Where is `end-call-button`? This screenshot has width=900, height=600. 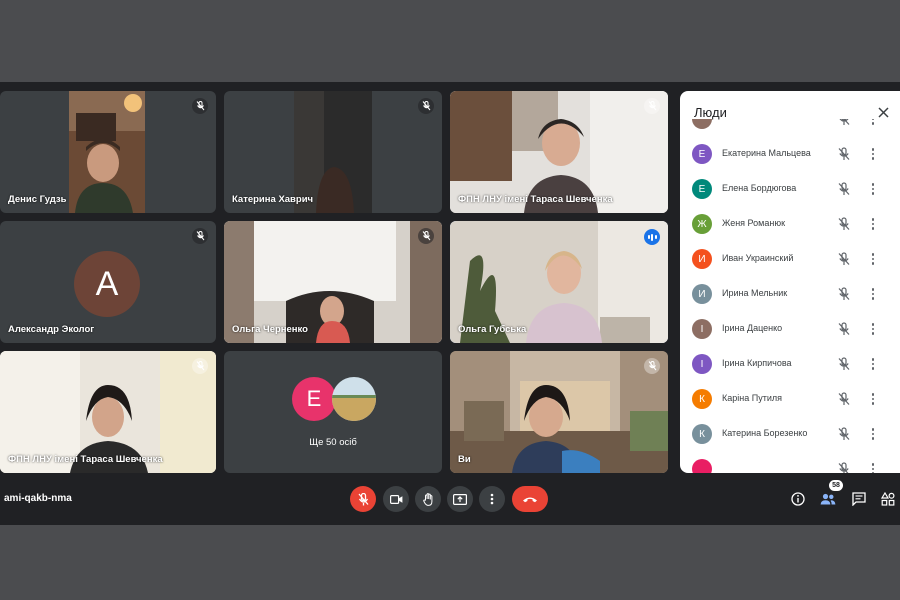
end-call-button is located at coordinates (530, 499).